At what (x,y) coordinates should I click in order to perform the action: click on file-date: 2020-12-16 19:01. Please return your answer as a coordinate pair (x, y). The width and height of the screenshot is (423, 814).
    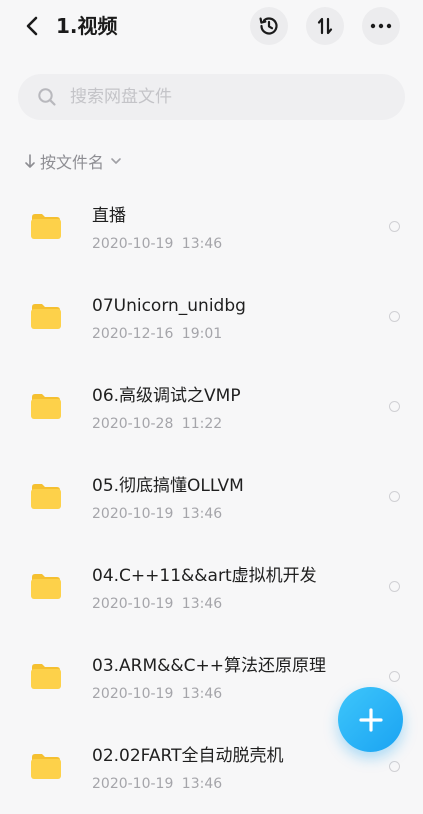
    Looking at the image, I should click on (157, 334).